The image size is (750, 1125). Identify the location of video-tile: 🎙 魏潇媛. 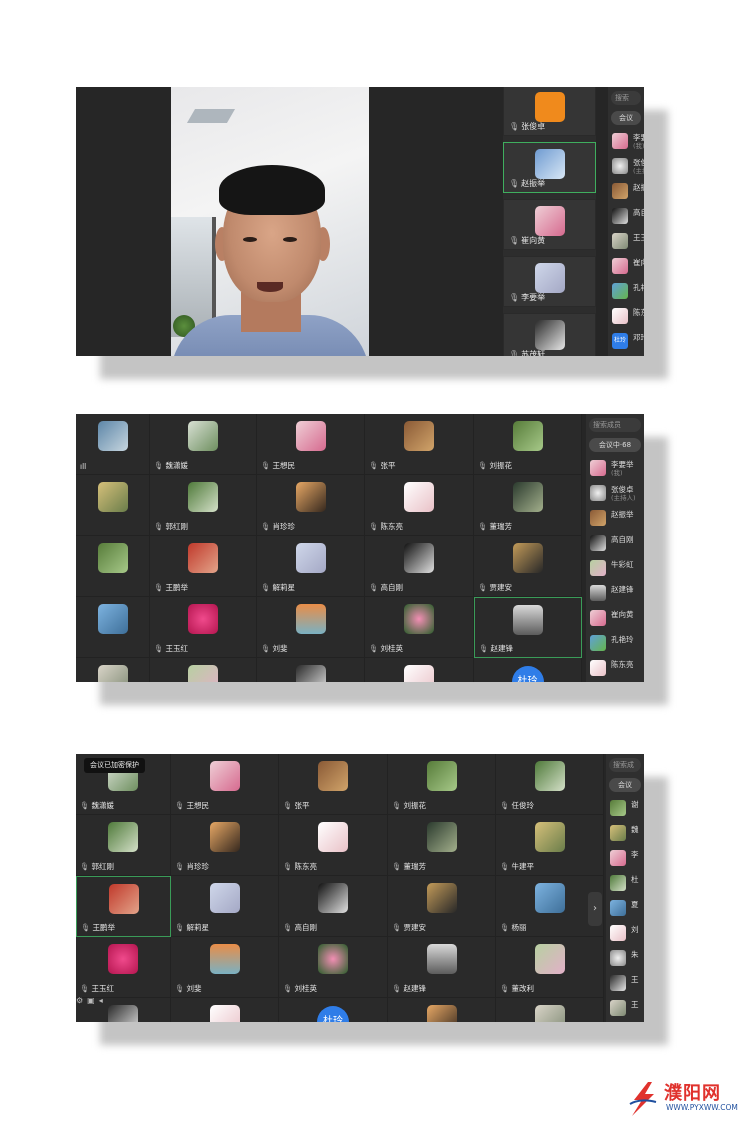
(203, 444).